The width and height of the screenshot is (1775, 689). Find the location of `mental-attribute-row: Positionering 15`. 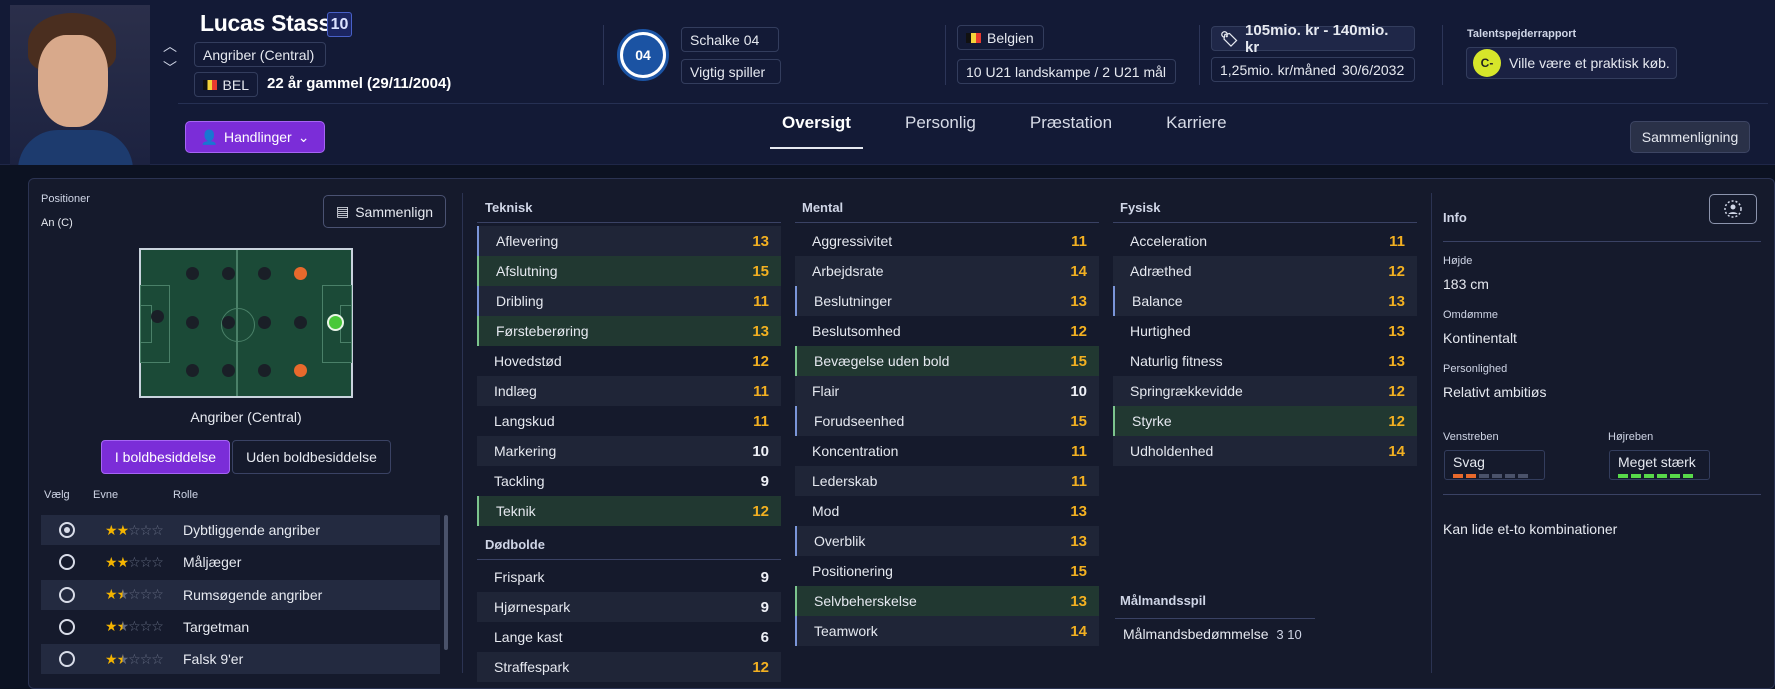

mental-attribute-row: Positionering 15 is located at coordinates (947, 571).